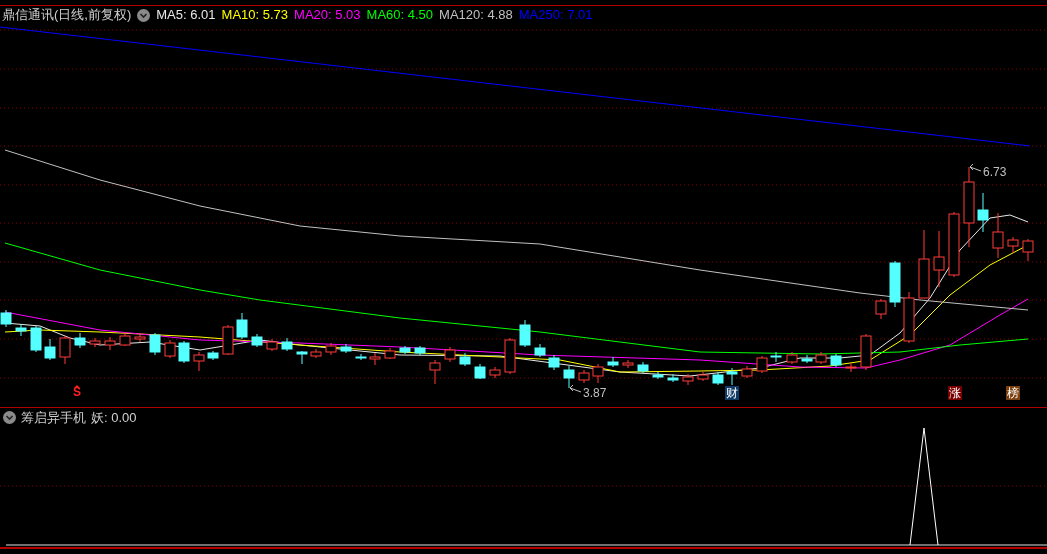 This screenshot has width=1047, height=554. Describe the element at coordinates (555, 15) in the screenshot. I see `moving-average-legend: MA250: 7.01` at that location.